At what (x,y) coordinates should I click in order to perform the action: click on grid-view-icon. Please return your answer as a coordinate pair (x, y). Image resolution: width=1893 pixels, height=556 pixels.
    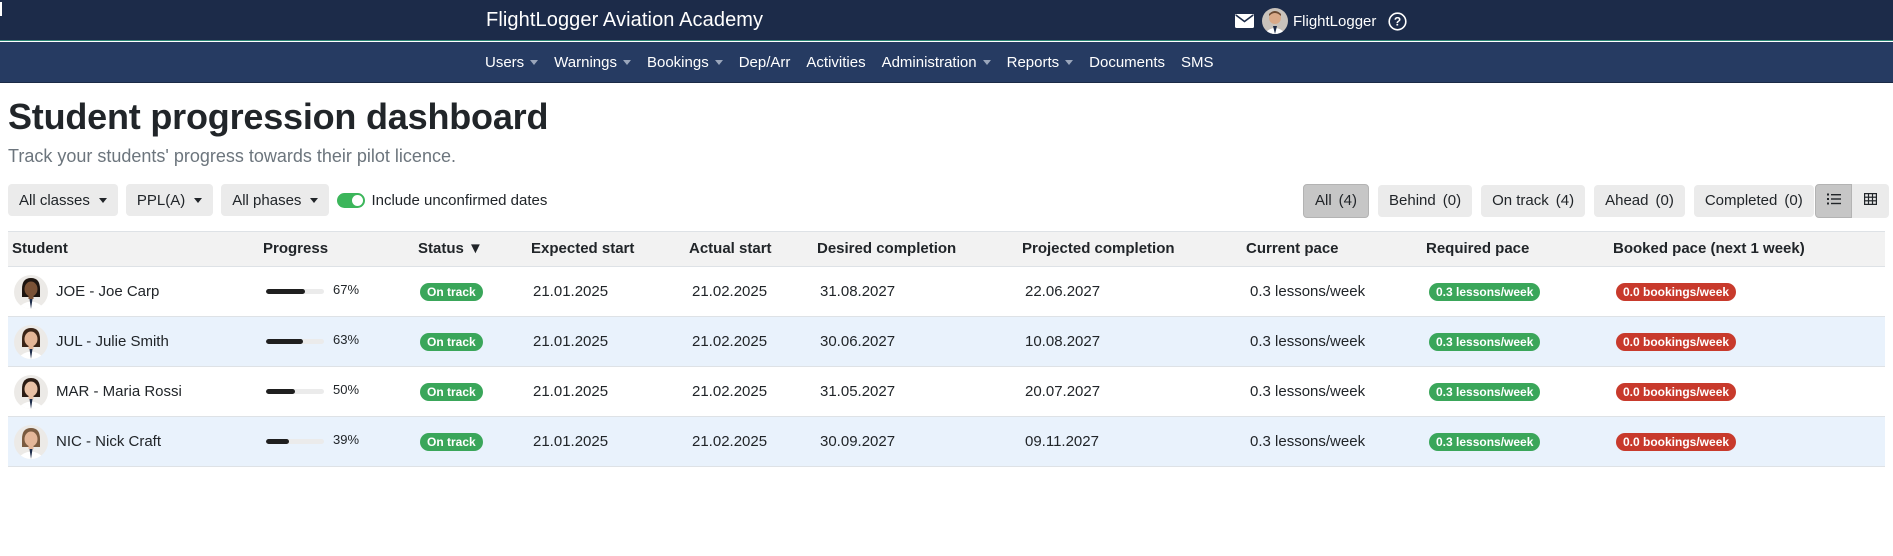
    Looking at the image, I should click on (1871, 201).